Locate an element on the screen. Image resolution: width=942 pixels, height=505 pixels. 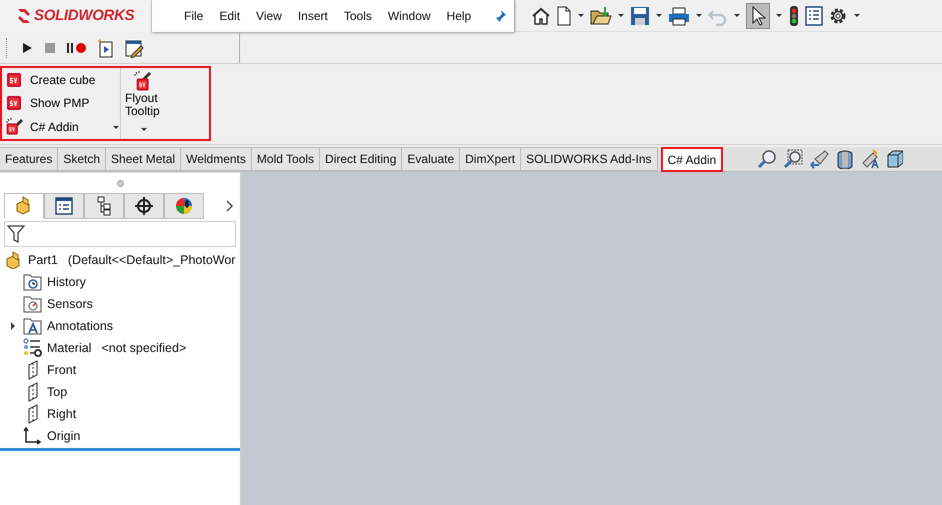
wand-cube-icon is located at coordinates (15, 127).